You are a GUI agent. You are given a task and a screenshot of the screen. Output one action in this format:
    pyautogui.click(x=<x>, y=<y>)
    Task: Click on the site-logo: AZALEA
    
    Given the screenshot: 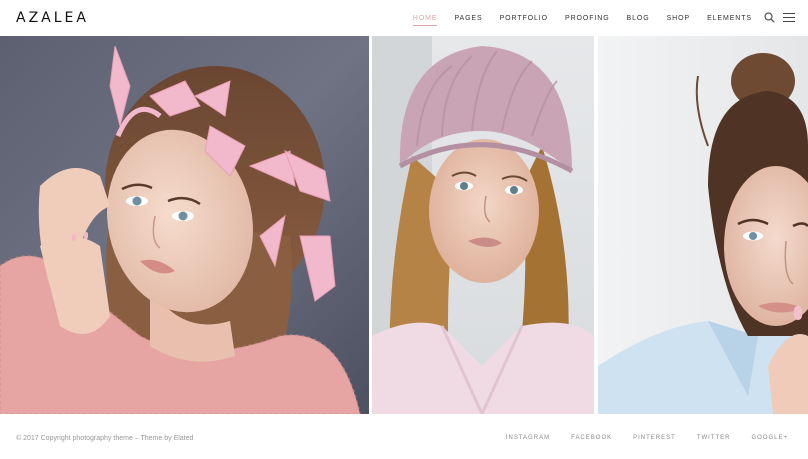 What is the action you would take?
    pyautogui.click(x=52, y=18)
    